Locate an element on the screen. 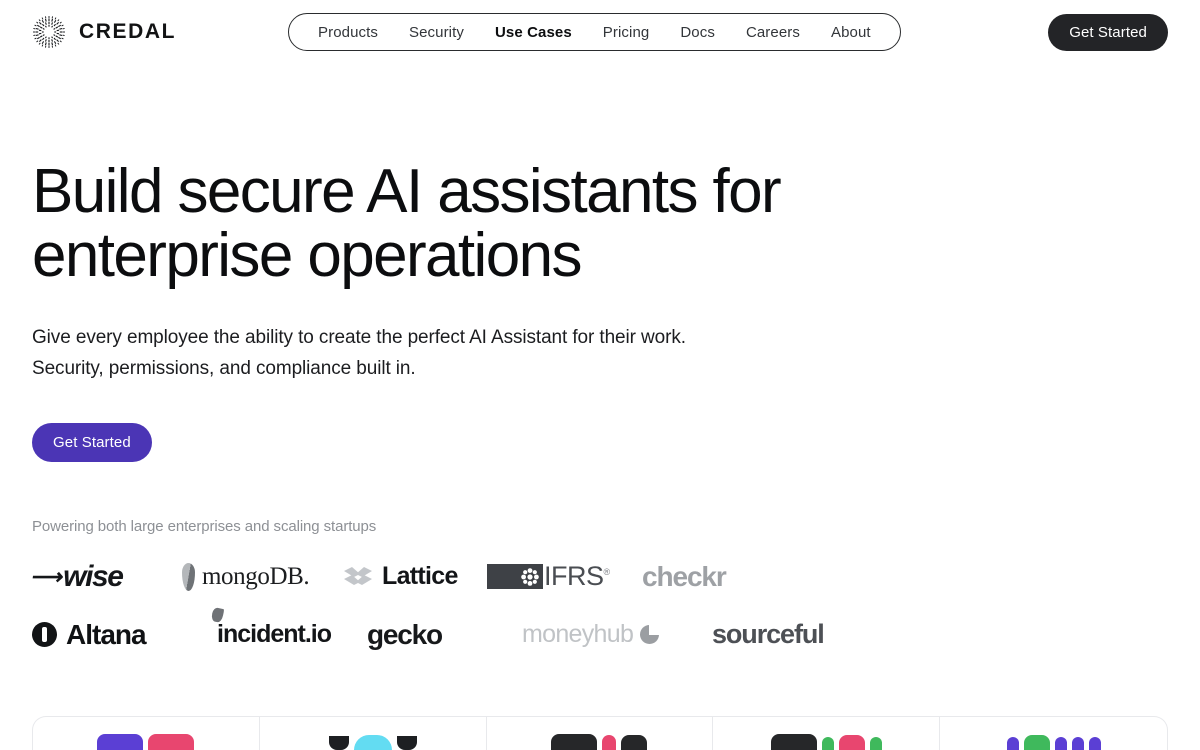 The height and width of the screenshot is (750, 1200). incident-wordmark: incident.io is located at coordinates (274, 634).